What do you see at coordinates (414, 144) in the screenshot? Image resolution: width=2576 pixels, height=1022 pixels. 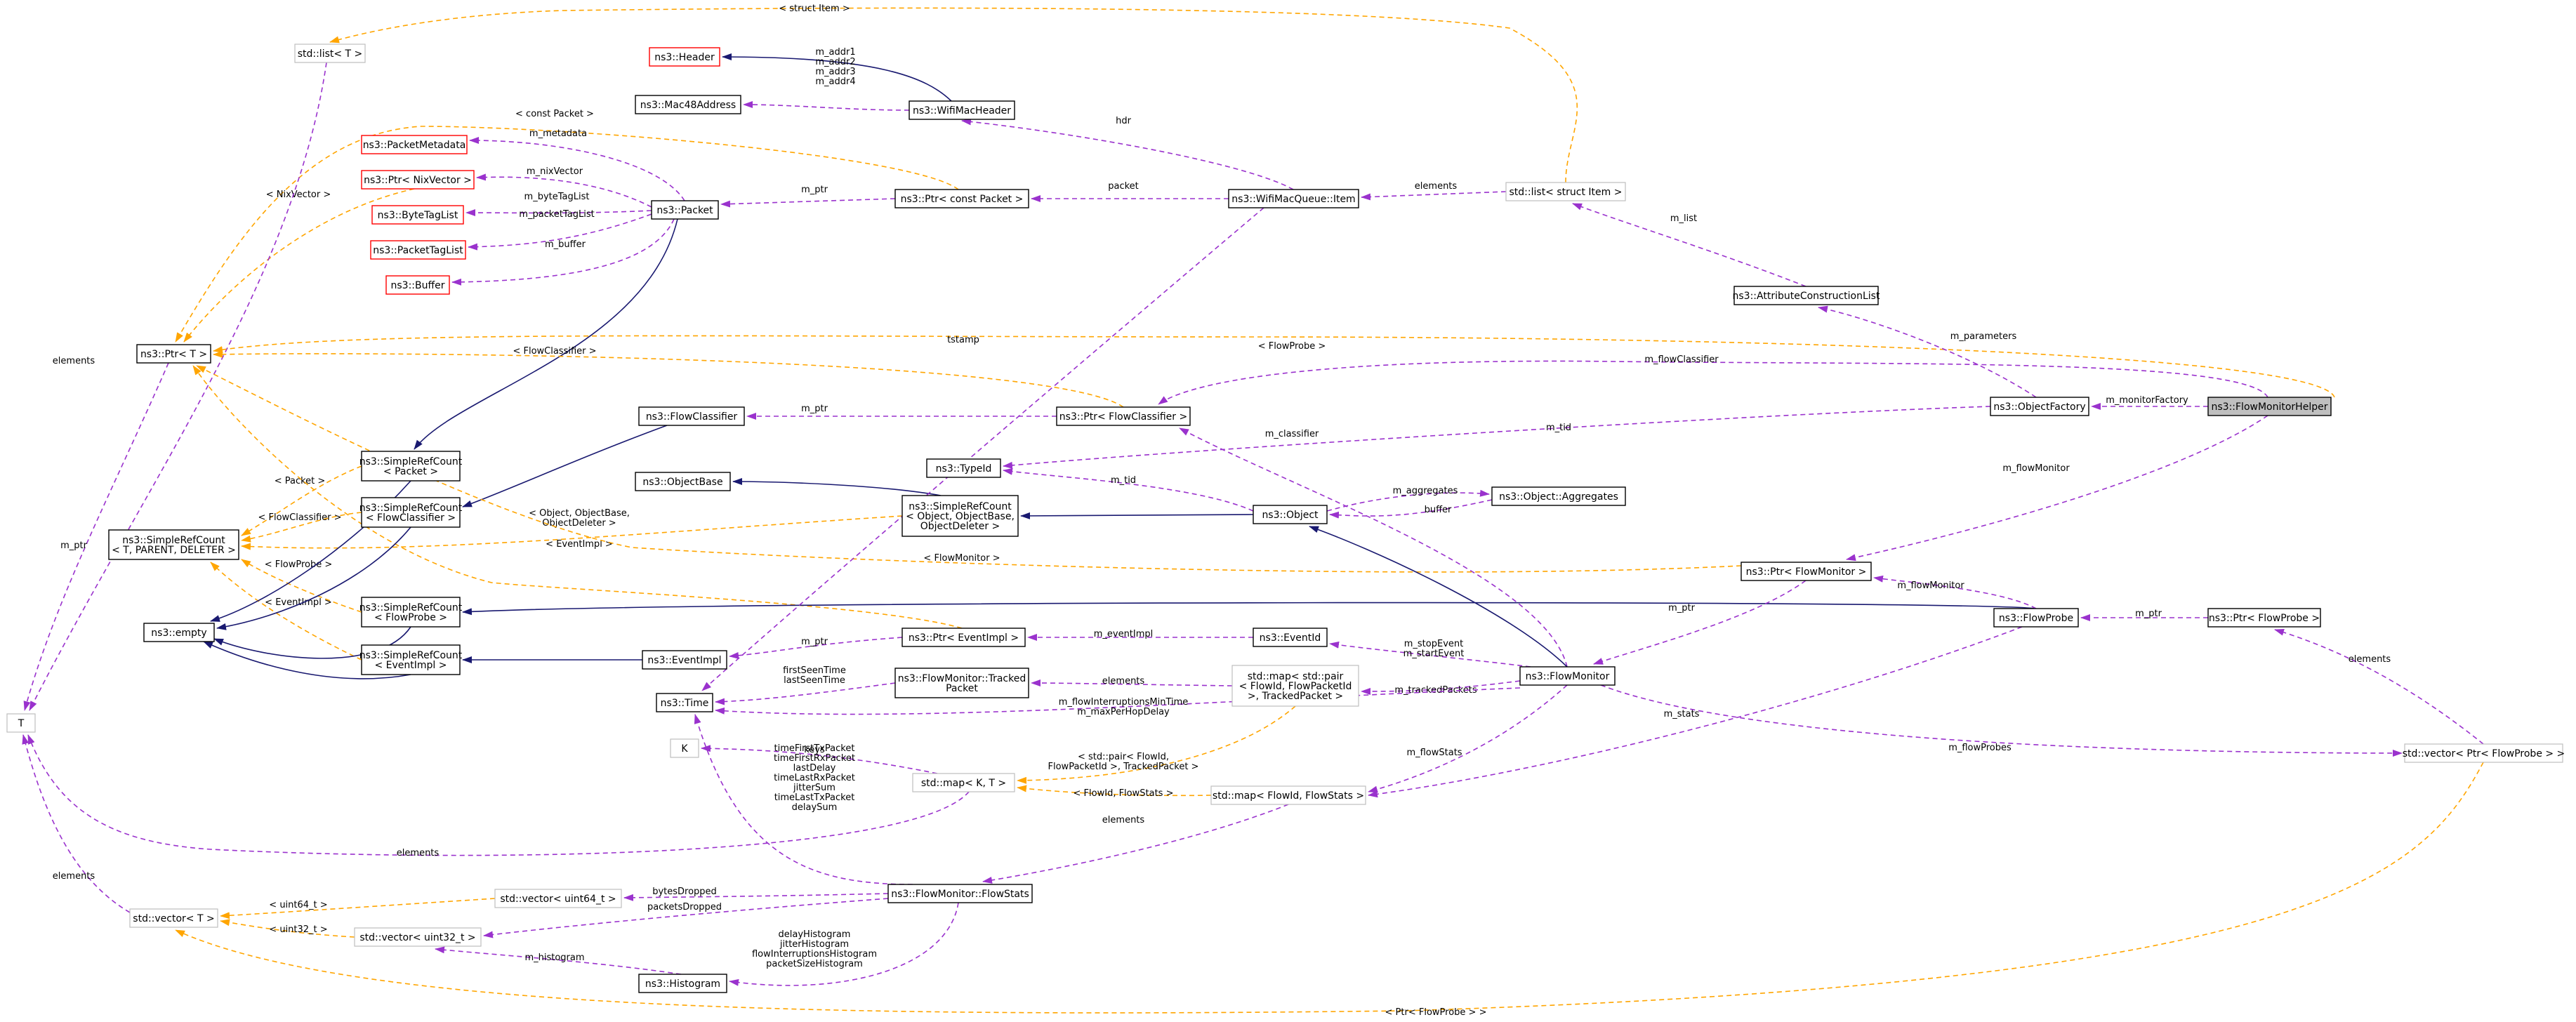 I see `node-packet-metadata: ns3::PacketMetadata` at bounding box center [414, 144].